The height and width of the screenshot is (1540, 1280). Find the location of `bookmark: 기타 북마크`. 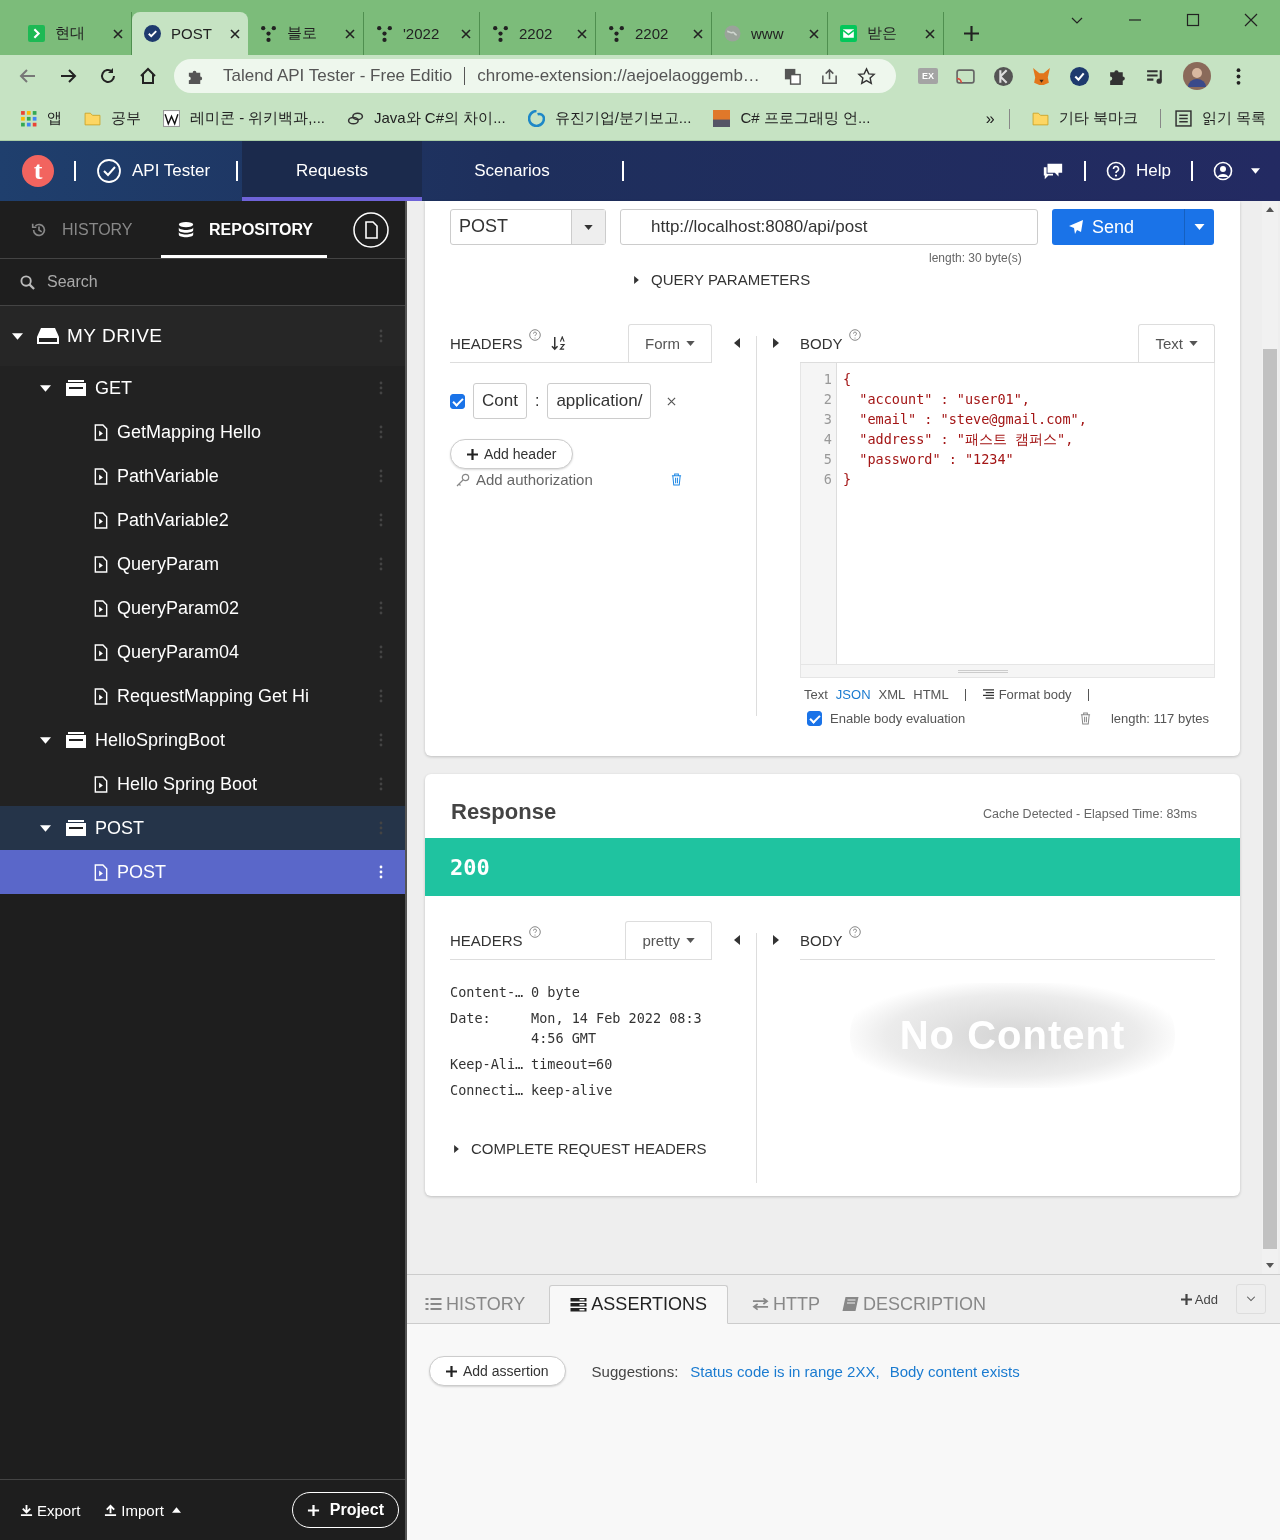

bookmark: 기타 북마크 is located at coordinates (1084, 118).